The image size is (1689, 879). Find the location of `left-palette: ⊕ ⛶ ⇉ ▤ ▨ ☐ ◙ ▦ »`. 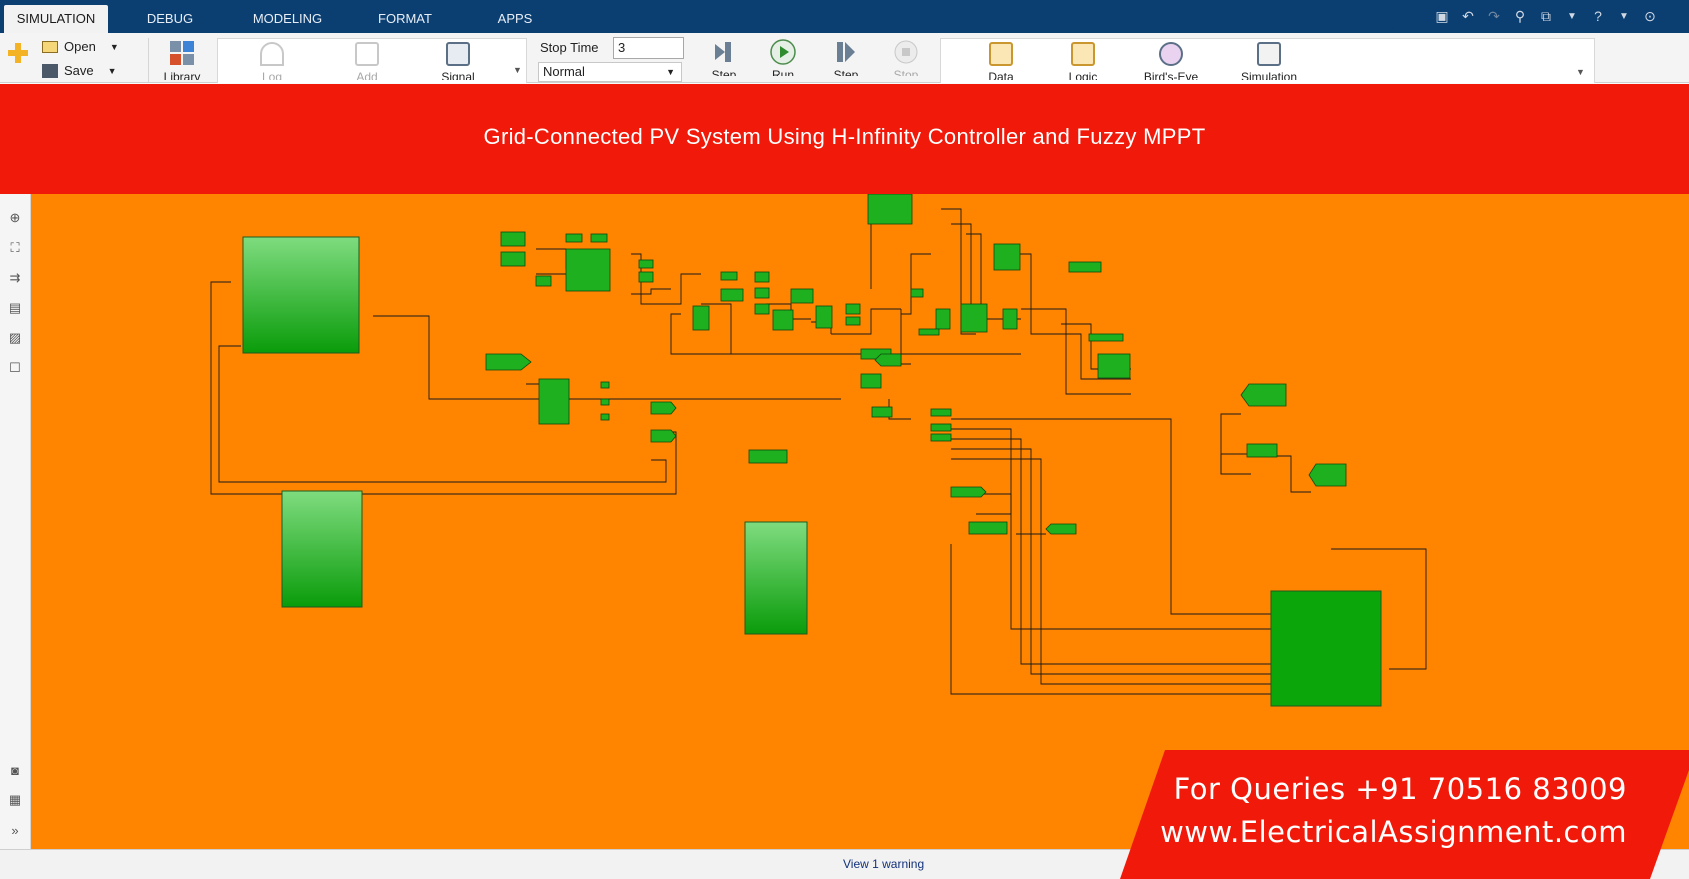

left-palette: ⊕ ⛶ ⇉ ▤ ▨ ☐ ◙ ▦ » is located at coordinates (15, 521).